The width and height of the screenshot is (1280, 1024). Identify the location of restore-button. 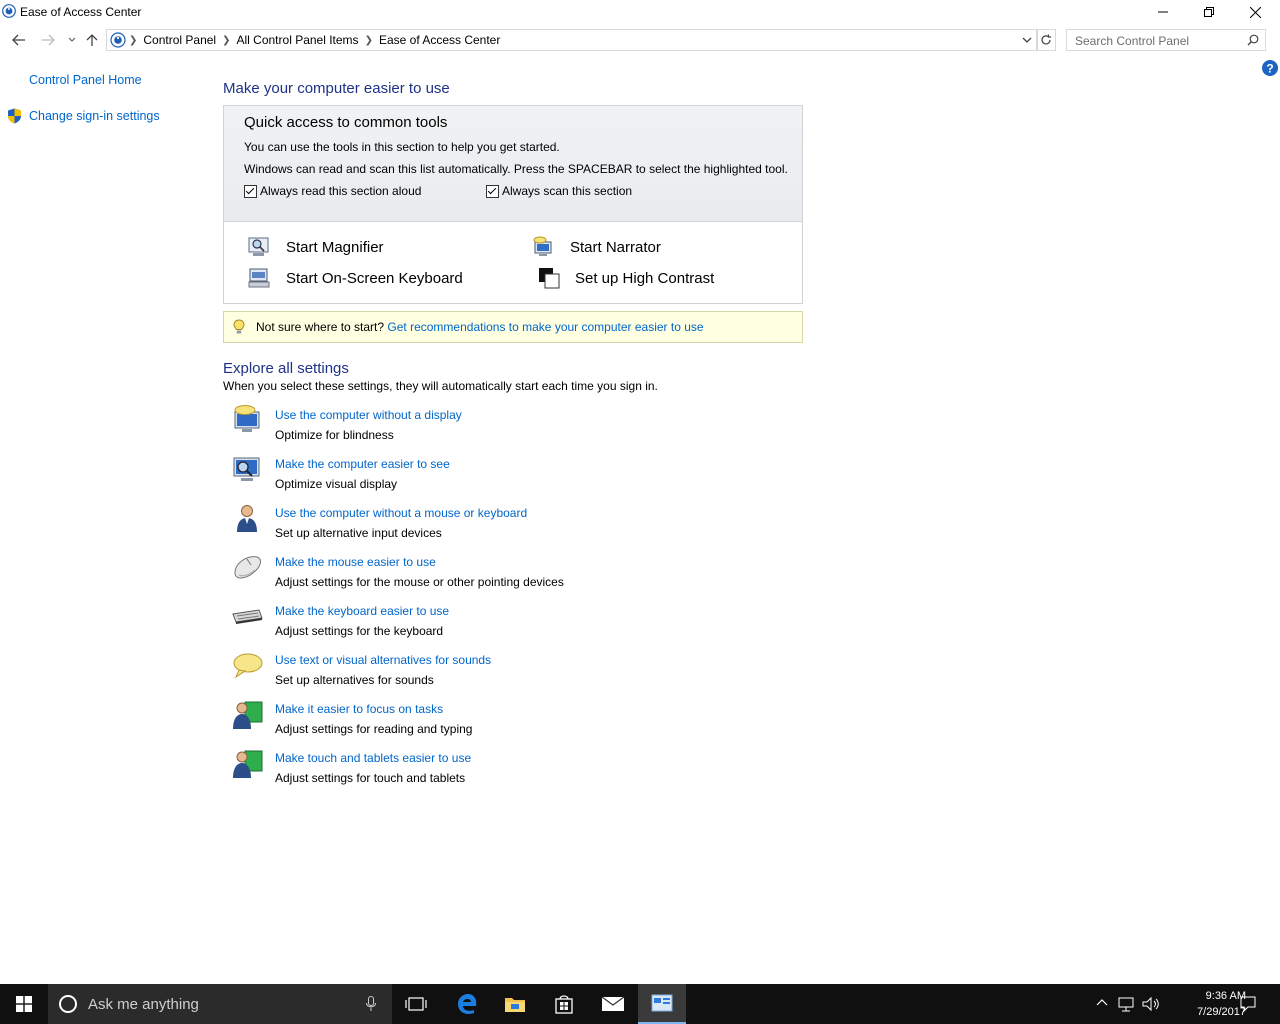
(1209, 12).